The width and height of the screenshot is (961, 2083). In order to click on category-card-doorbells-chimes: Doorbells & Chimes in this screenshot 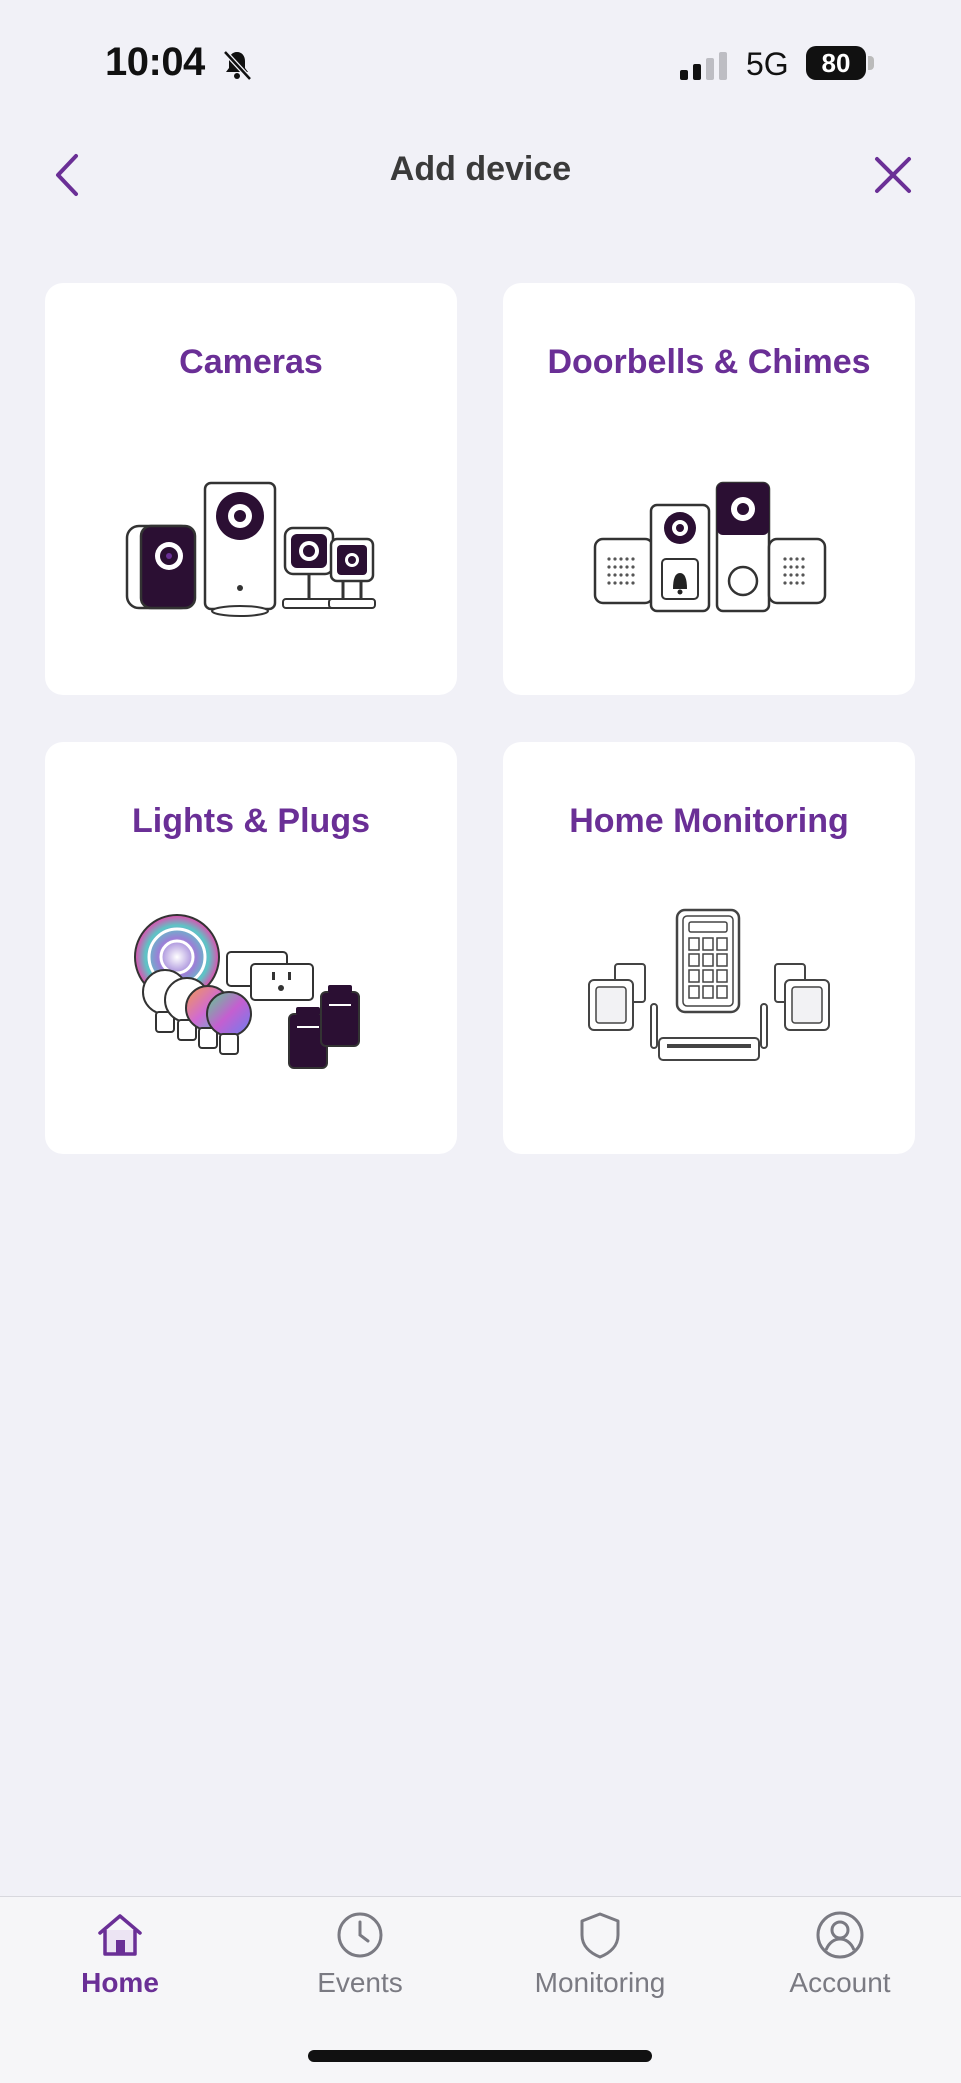, I will do `click(709, 489)`.